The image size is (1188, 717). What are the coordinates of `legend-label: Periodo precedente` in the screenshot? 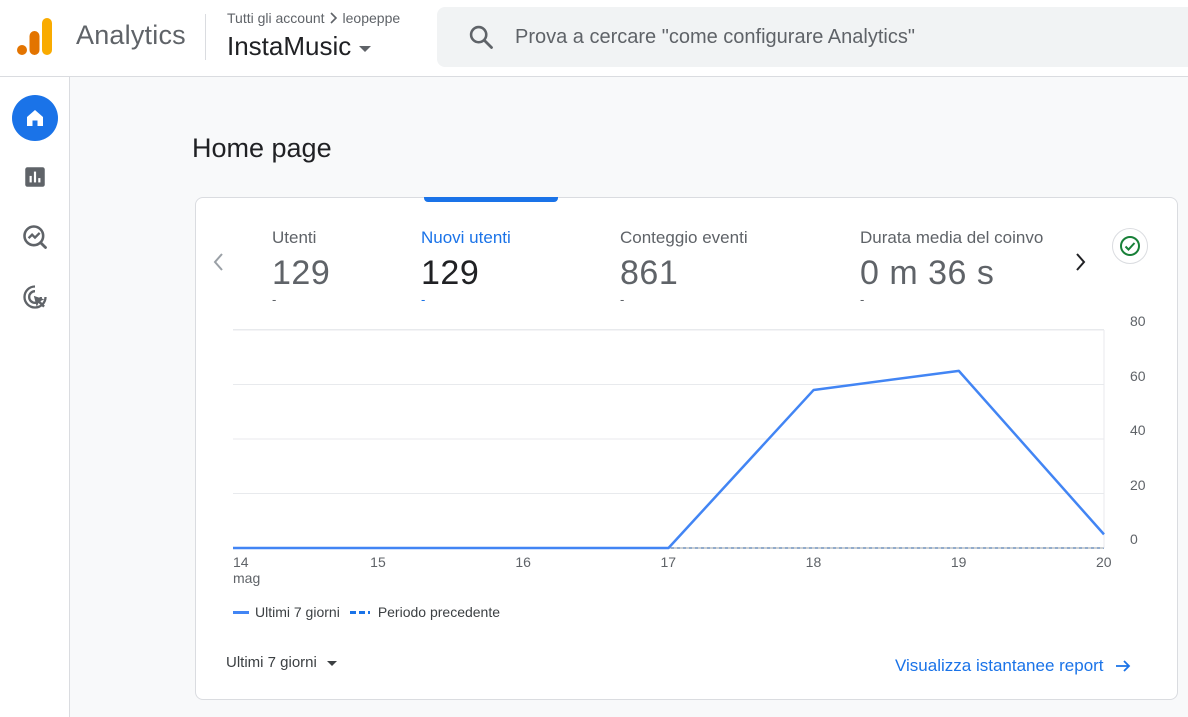 It's located at (439, 612).